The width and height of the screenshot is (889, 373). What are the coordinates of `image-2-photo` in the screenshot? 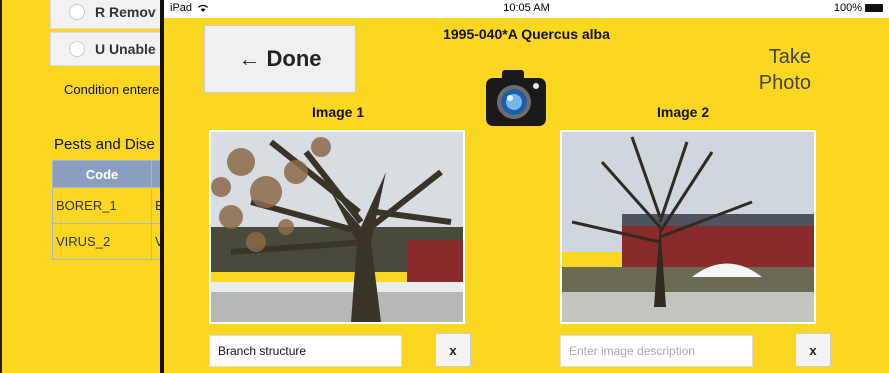 It's located at (688, 227).